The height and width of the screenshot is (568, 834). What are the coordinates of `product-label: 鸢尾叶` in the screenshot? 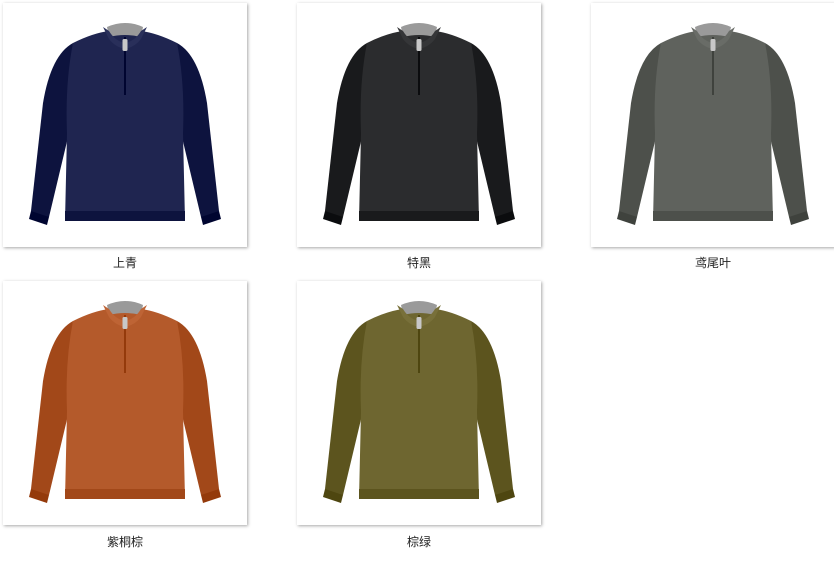 It's located at (712, 263).